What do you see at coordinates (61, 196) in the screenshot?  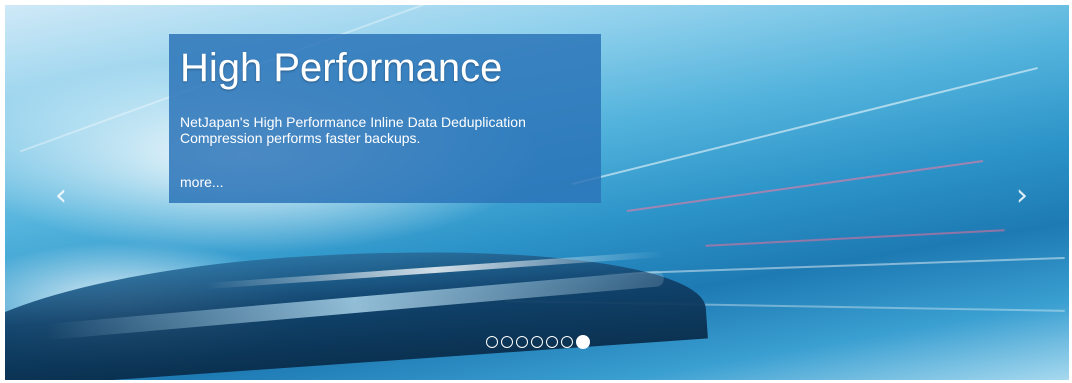 I see `chevron-left-icon: ‹` at bounding box center [61, 196].